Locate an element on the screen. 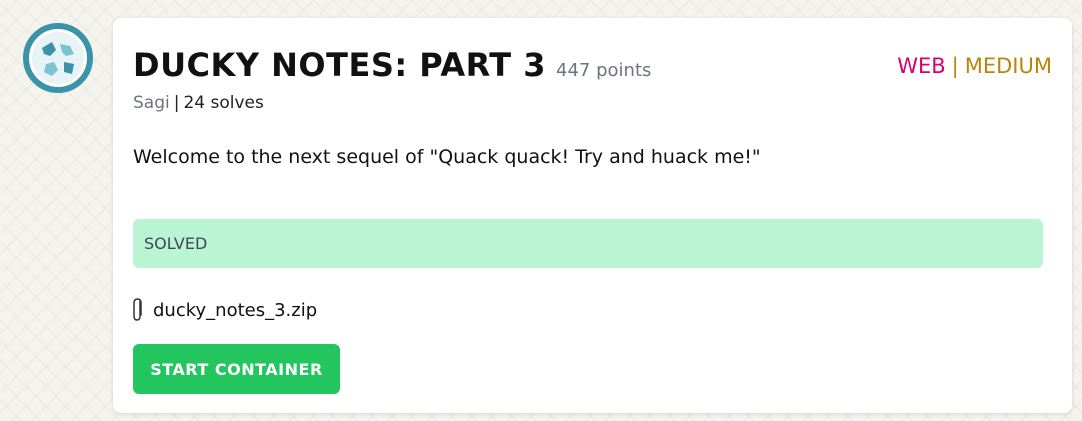 The image size is (1082, 421). file-attachment: ducky_notes_3.zip is located at coordinates (224, 310).